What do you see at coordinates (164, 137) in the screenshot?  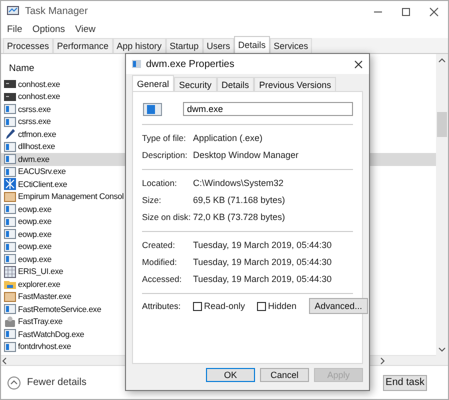 I see `property-label: Type of file:` at bounding box center [164, 137].